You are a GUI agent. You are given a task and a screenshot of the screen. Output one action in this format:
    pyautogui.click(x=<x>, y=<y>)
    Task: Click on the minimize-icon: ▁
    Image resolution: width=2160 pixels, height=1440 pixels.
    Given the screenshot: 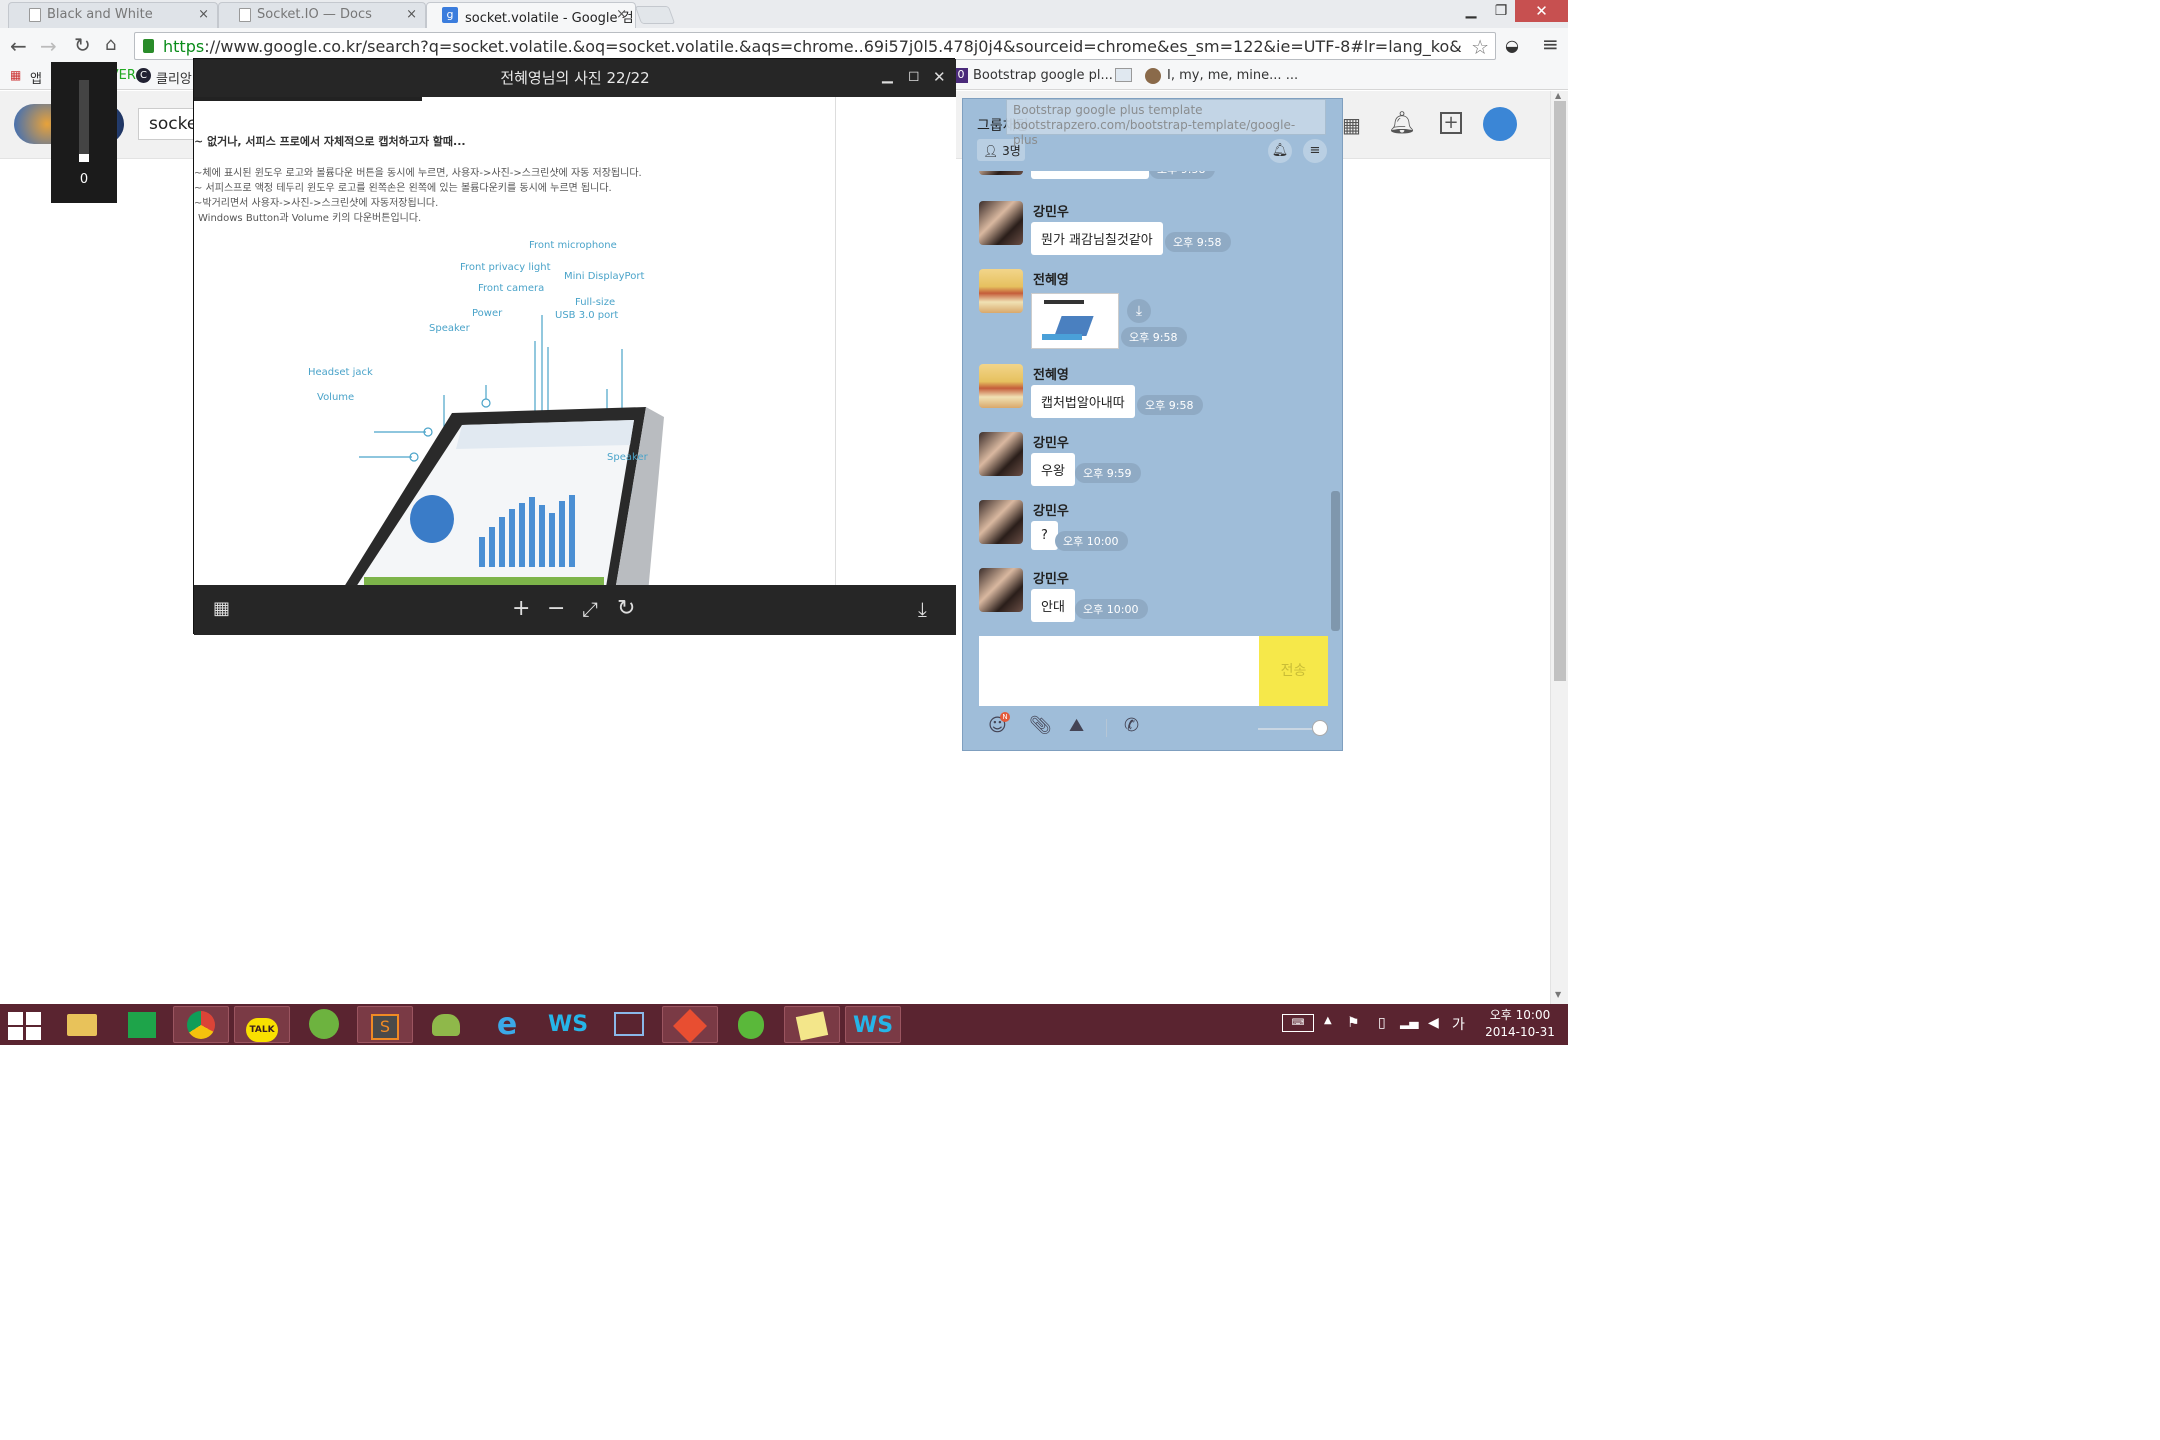 What is the action you would take?
    pyautogui.click(x=1471, y=11)
    